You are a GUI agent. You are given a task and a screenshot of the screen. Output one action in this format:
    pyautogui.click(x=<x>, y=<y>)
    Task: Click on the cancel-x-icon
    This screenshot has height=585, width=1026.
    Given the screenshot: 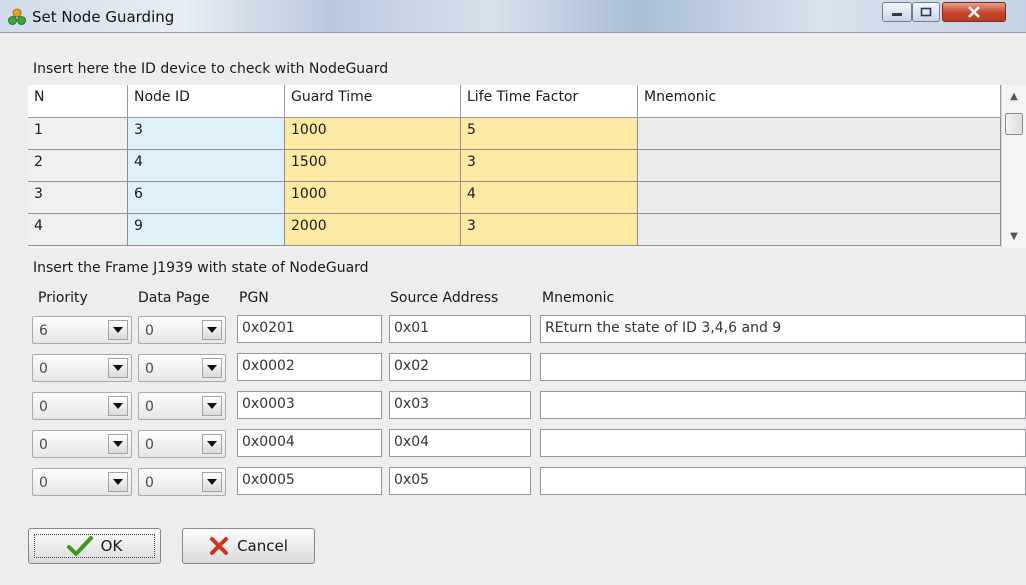 What is the action you would take?
    pyautogui.click(x=219, y=546)
    